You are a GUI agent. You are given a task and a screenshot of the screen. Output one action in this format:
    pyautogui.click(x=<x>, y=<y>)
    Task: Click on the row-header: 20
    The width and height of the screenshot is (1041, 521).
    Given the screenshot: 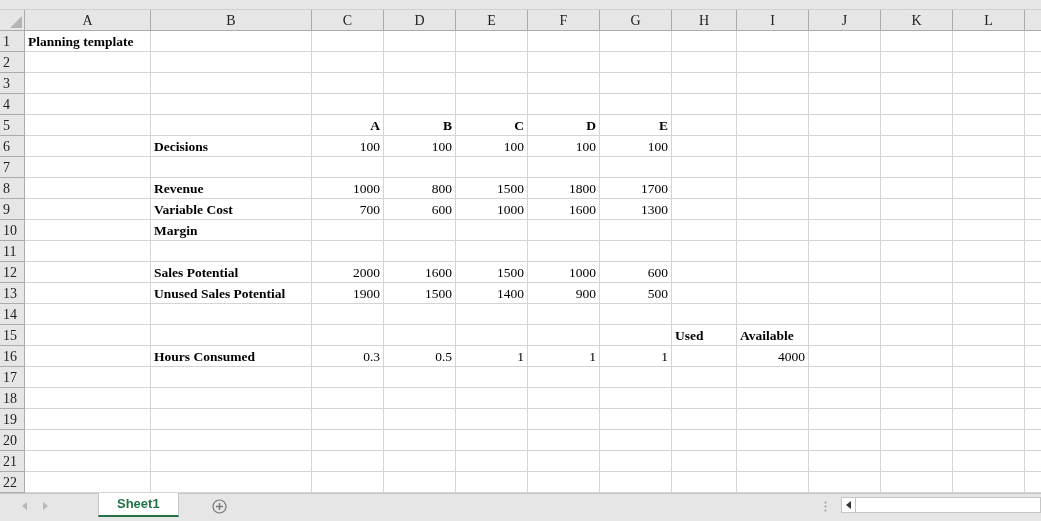 What is the action you would take?
    pyautogui.click(x=12, y=440)
    